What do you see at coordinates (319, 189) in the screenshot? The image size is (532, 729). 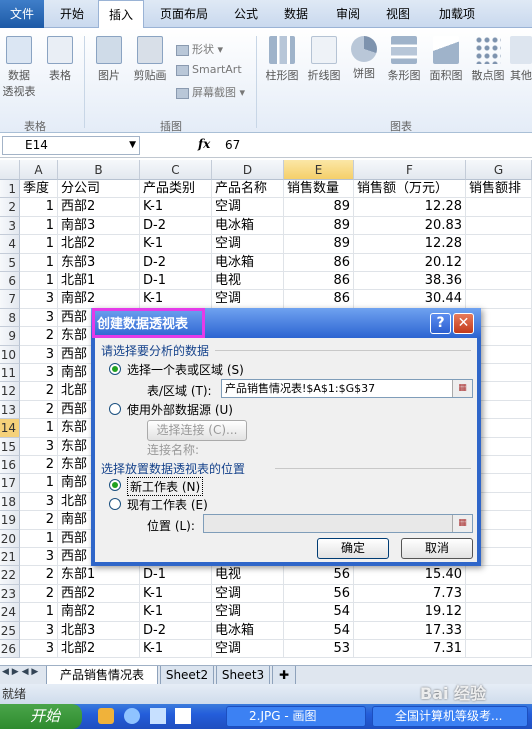 I see `cell: 销售数量` at bounding box center [319, 189].